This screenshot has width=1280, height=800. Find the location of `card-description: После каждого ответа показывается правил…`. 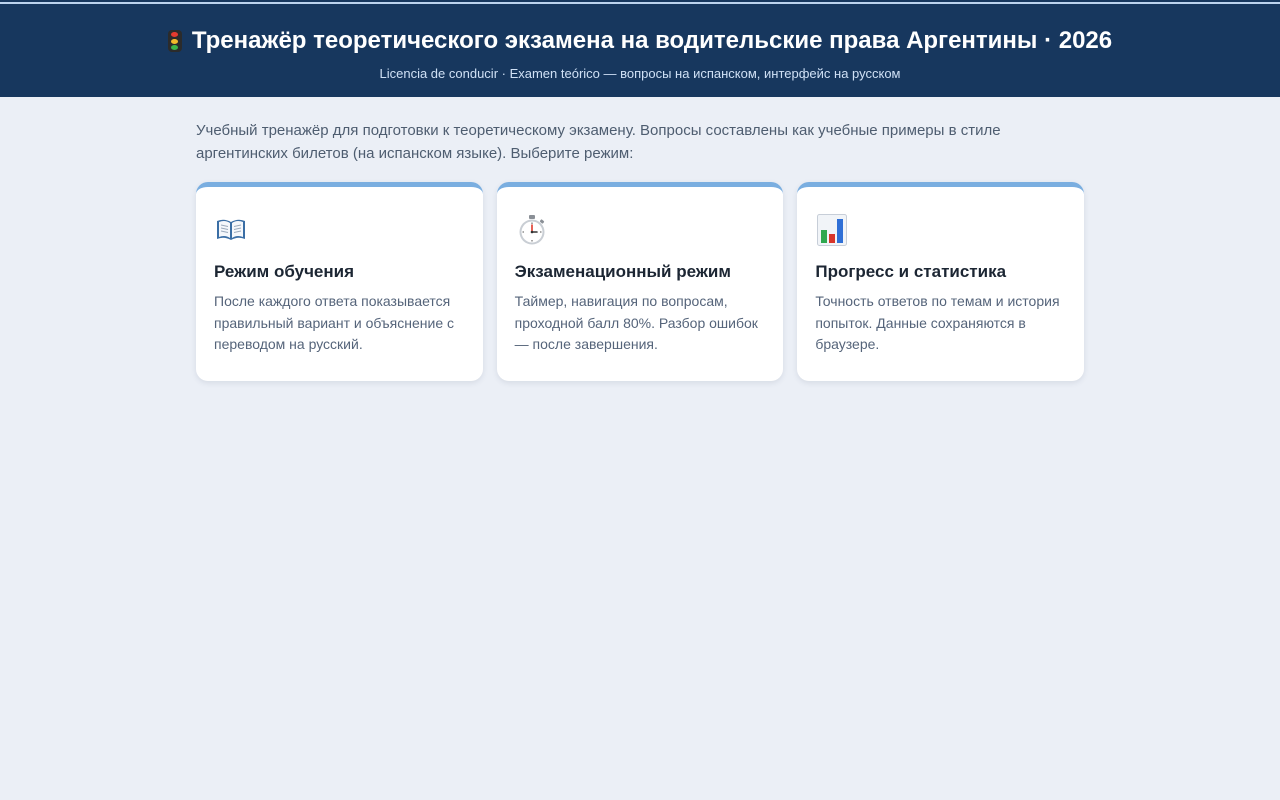

card-description: После каждого ответа показывается правил… is located at coordinates (334, 322).